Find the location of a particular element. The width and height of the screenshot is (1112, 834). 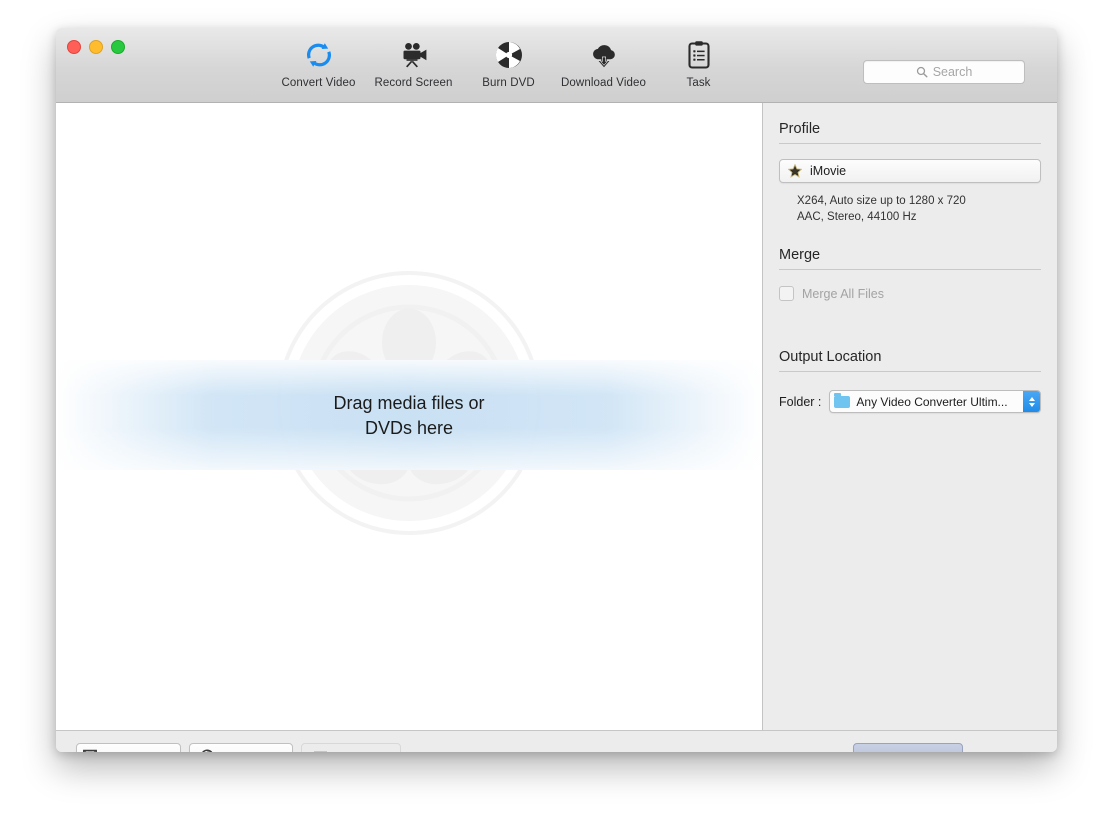

profile-select-button: iMovie is located at coordinates (910, 171).